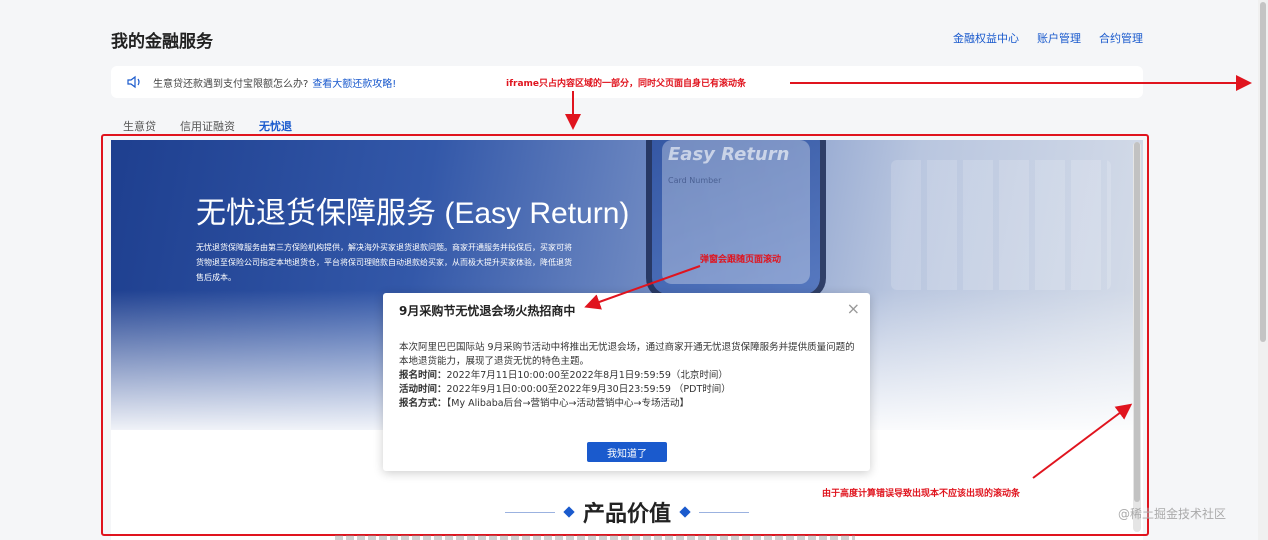 The width and height of the screenshot is (1268, 540). What do you see at coordinates (627, 452) in the screenshot?
I see `acknowledge-button: 我知道了` at bounding box center [627, 452].